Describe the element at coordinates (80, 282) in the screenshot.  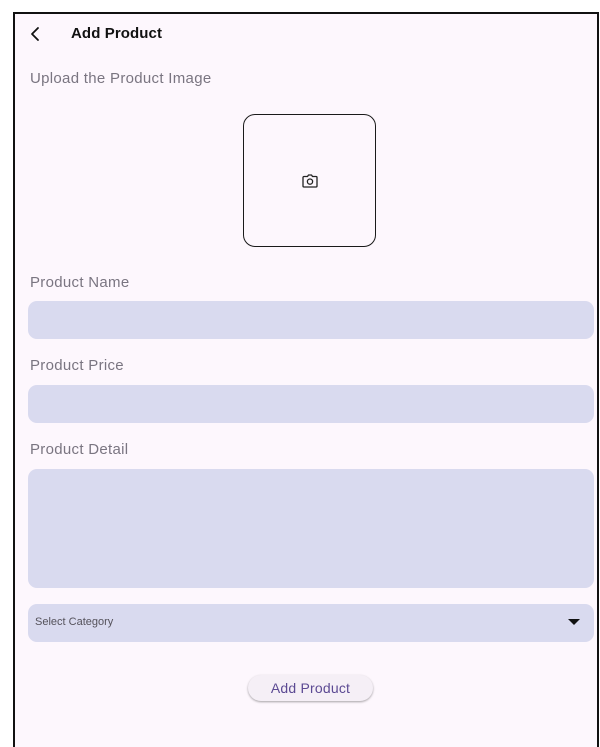
I see `product-name-label: Product Name` at that location.